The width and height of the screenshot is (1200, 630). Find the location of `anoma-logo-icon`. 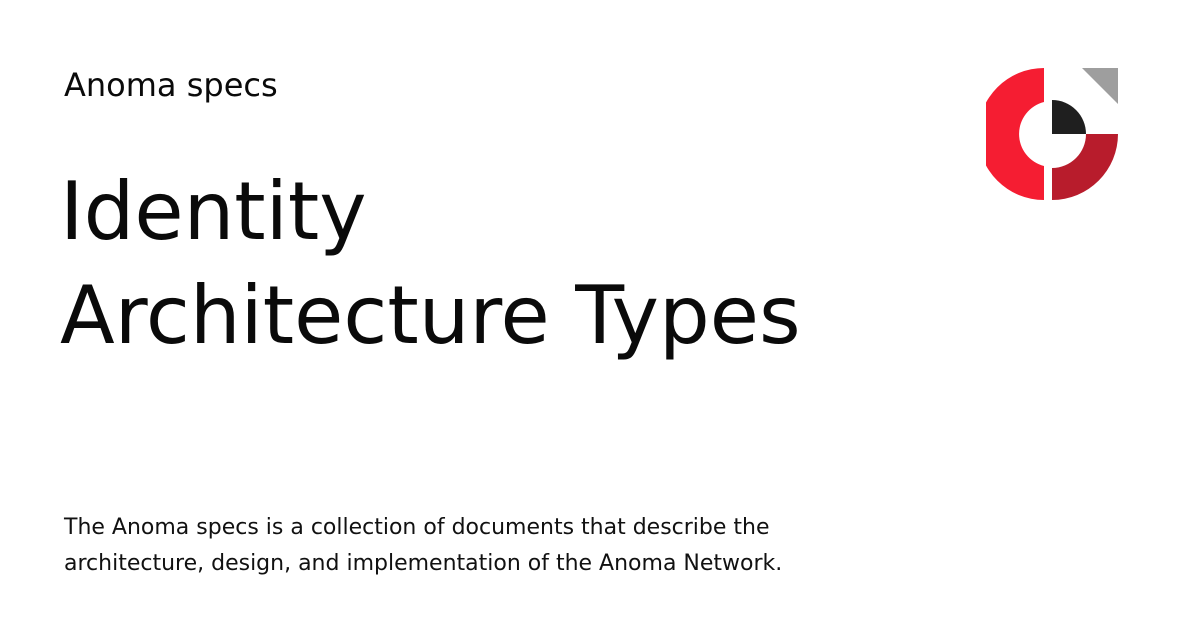

anoma-logo-icon is located at coordinates (1052, 134).